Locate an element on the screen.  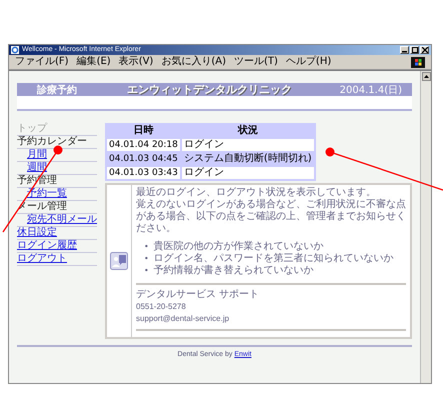
scroll-up-icon is located at coordinates (426, 76).